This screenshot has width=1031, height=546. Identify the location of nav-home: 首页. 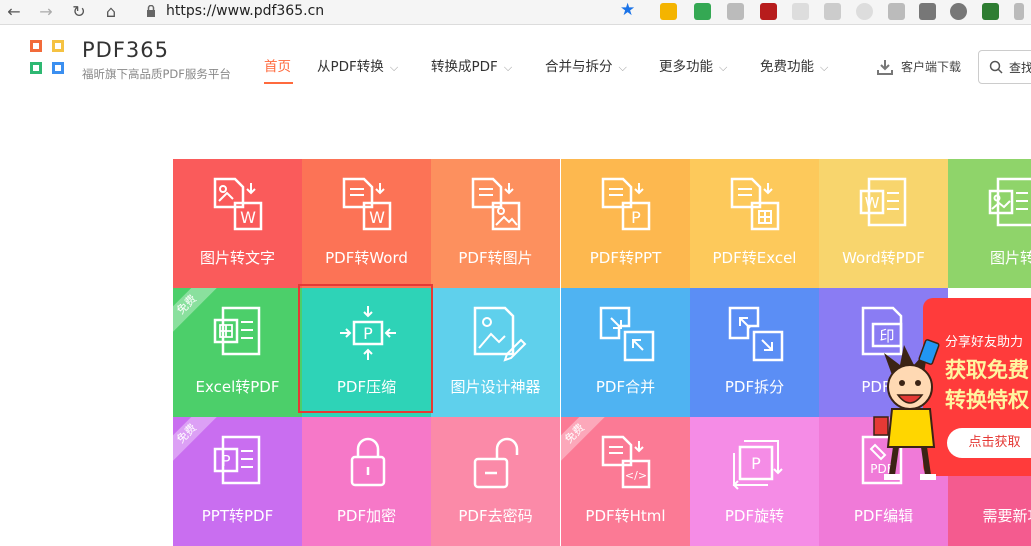
(277, 65).